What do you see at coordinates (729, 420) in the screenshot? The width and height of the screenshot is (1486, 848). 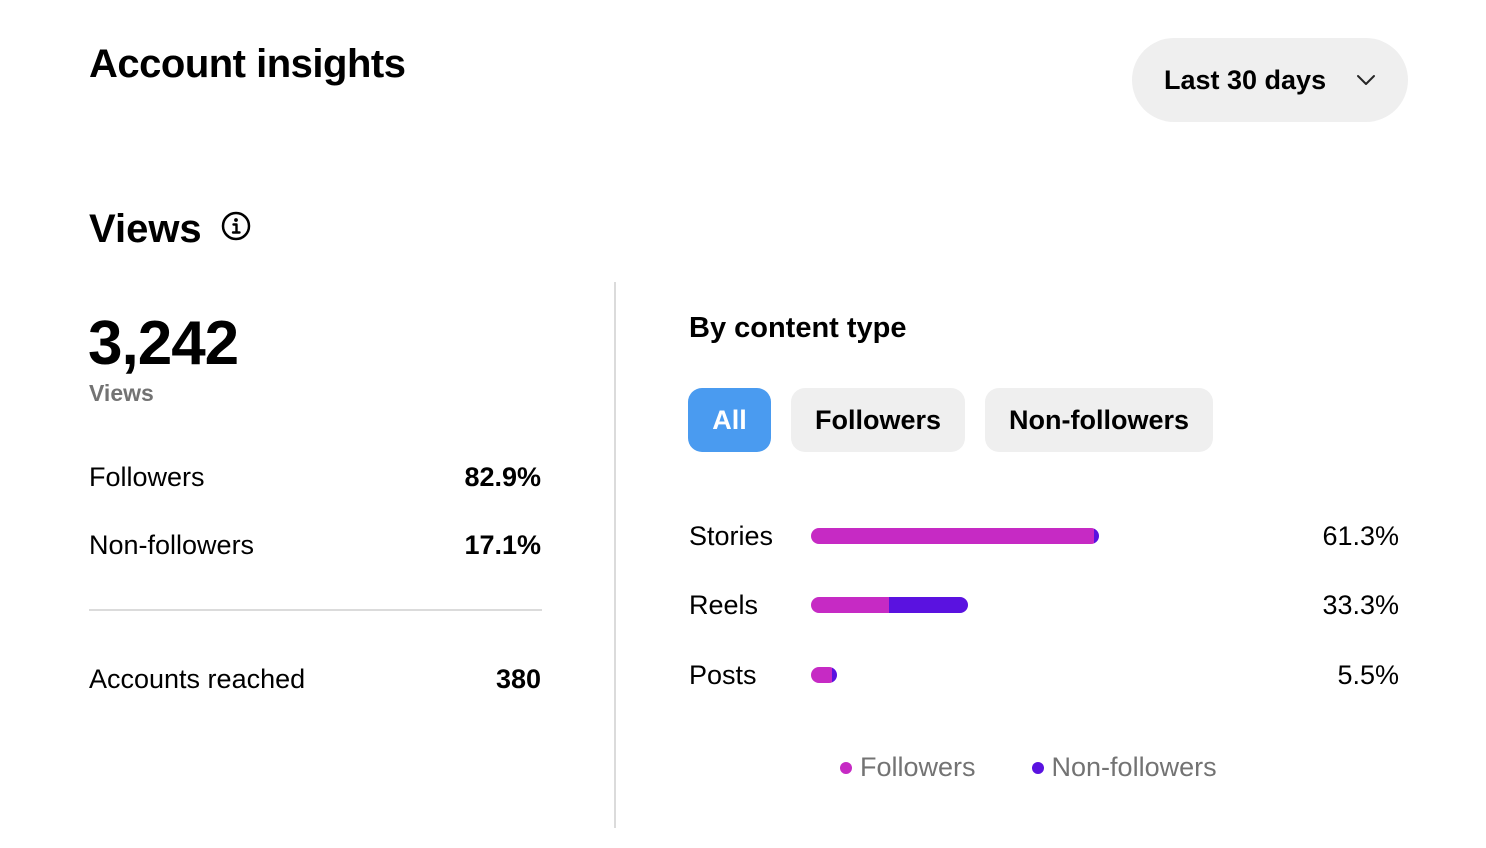 I see `filter-all: All` at bounding box center [729, 420].